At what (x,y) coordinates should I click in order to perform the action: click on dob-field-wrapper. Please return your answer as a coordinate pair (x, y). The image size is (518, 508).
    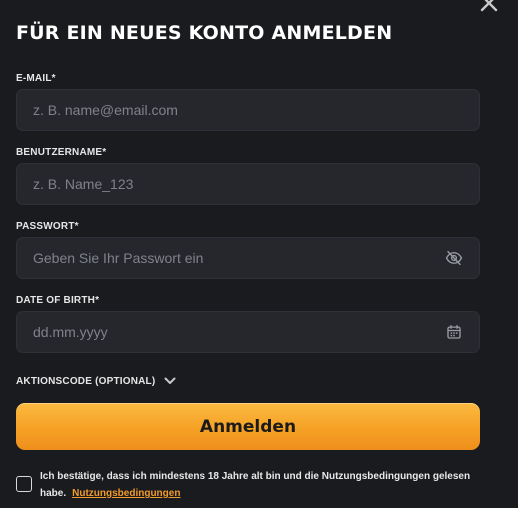
    Looking at the image, I should click on (248, 332).